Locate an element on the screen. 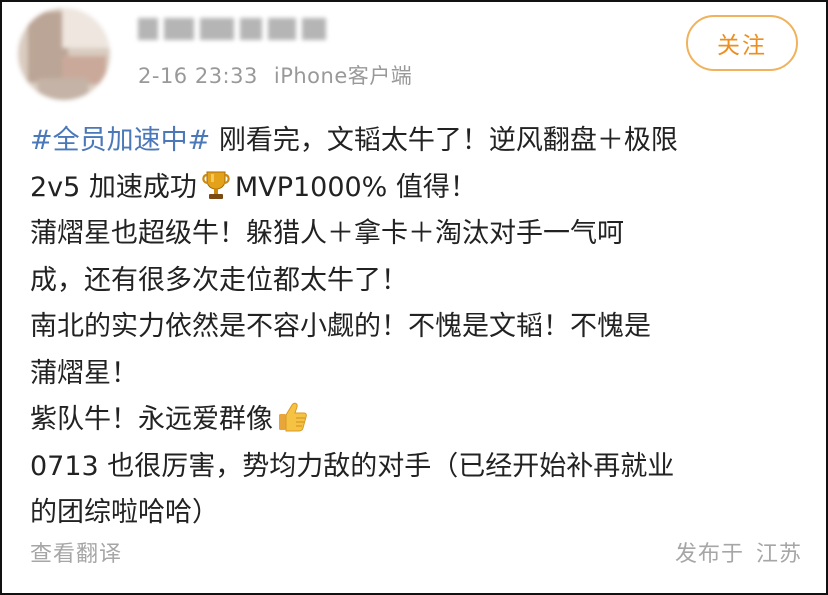 The height and width of the screenshot is (595, 828). post-meta: 2-16 23:33 iPhone客户端 is located at coordinates (275, 75).